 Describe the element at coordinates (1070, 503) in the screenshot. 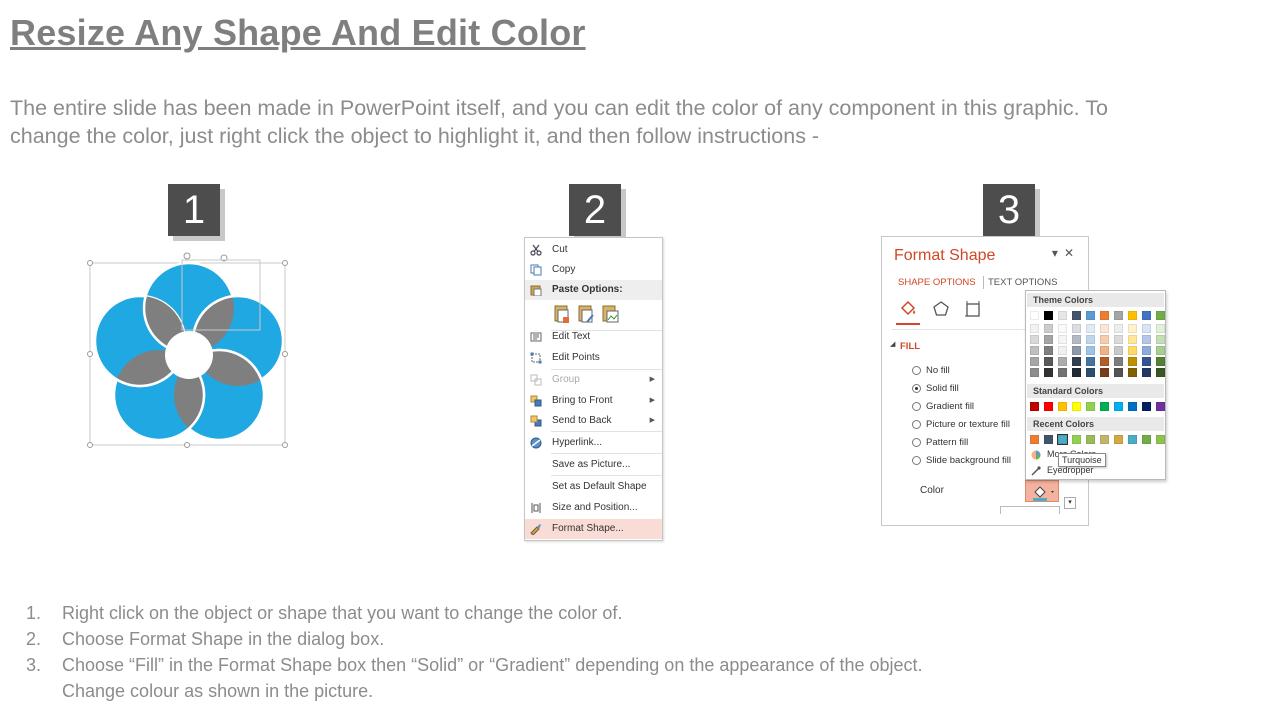

I see `chevron-down-icon: ▾` at that location.